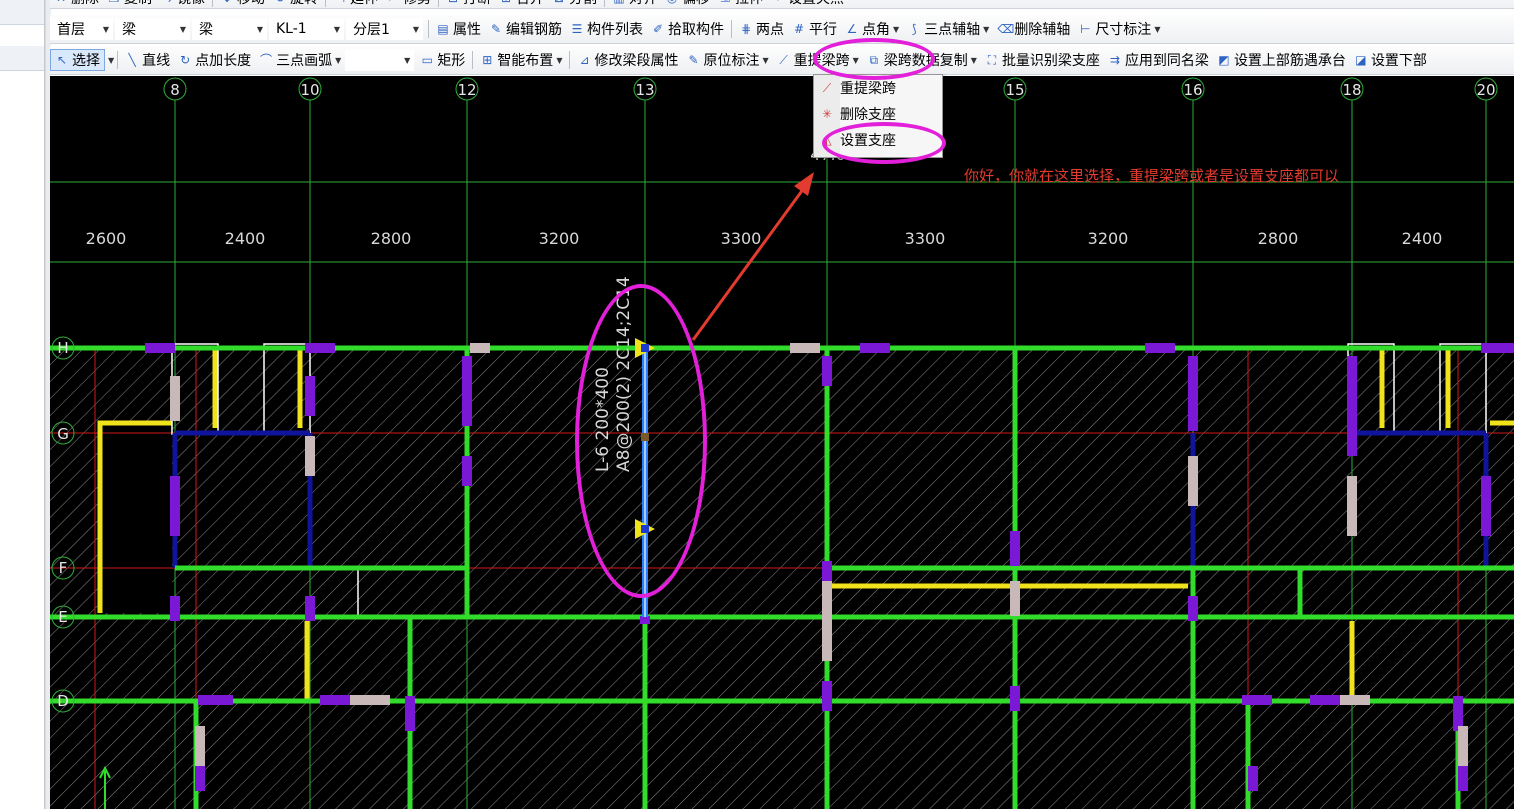 The width and height of the screenshot is (1514, 809). Describe the element at coordinates (81, 29) in the screenshot. I see `floor-select: 首层 ▼` at that location.